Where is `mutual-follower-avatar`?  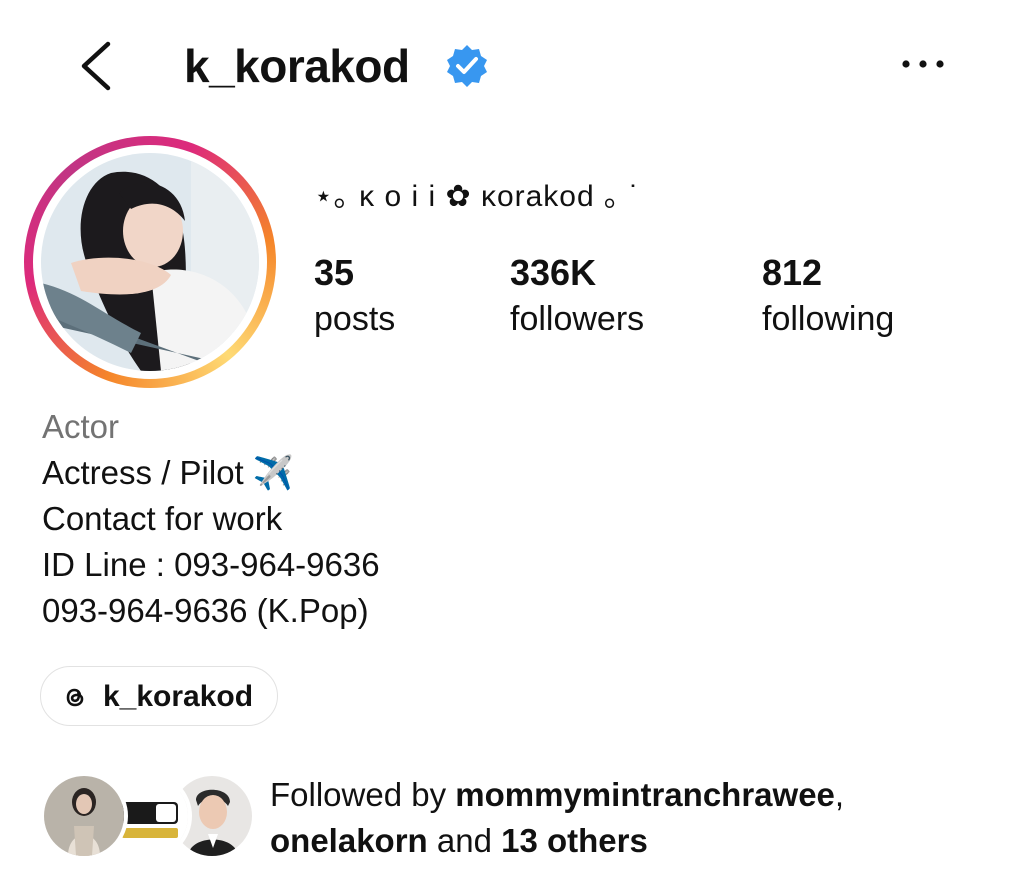 mutual-follower-avatar is located at coordinates (84, 816).